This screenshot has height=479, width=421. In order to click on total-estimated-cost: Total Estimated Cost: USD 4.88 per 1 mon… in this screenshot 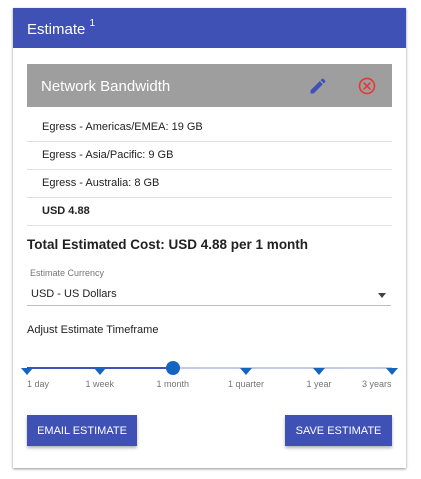, I will do `click(168, 244)`.